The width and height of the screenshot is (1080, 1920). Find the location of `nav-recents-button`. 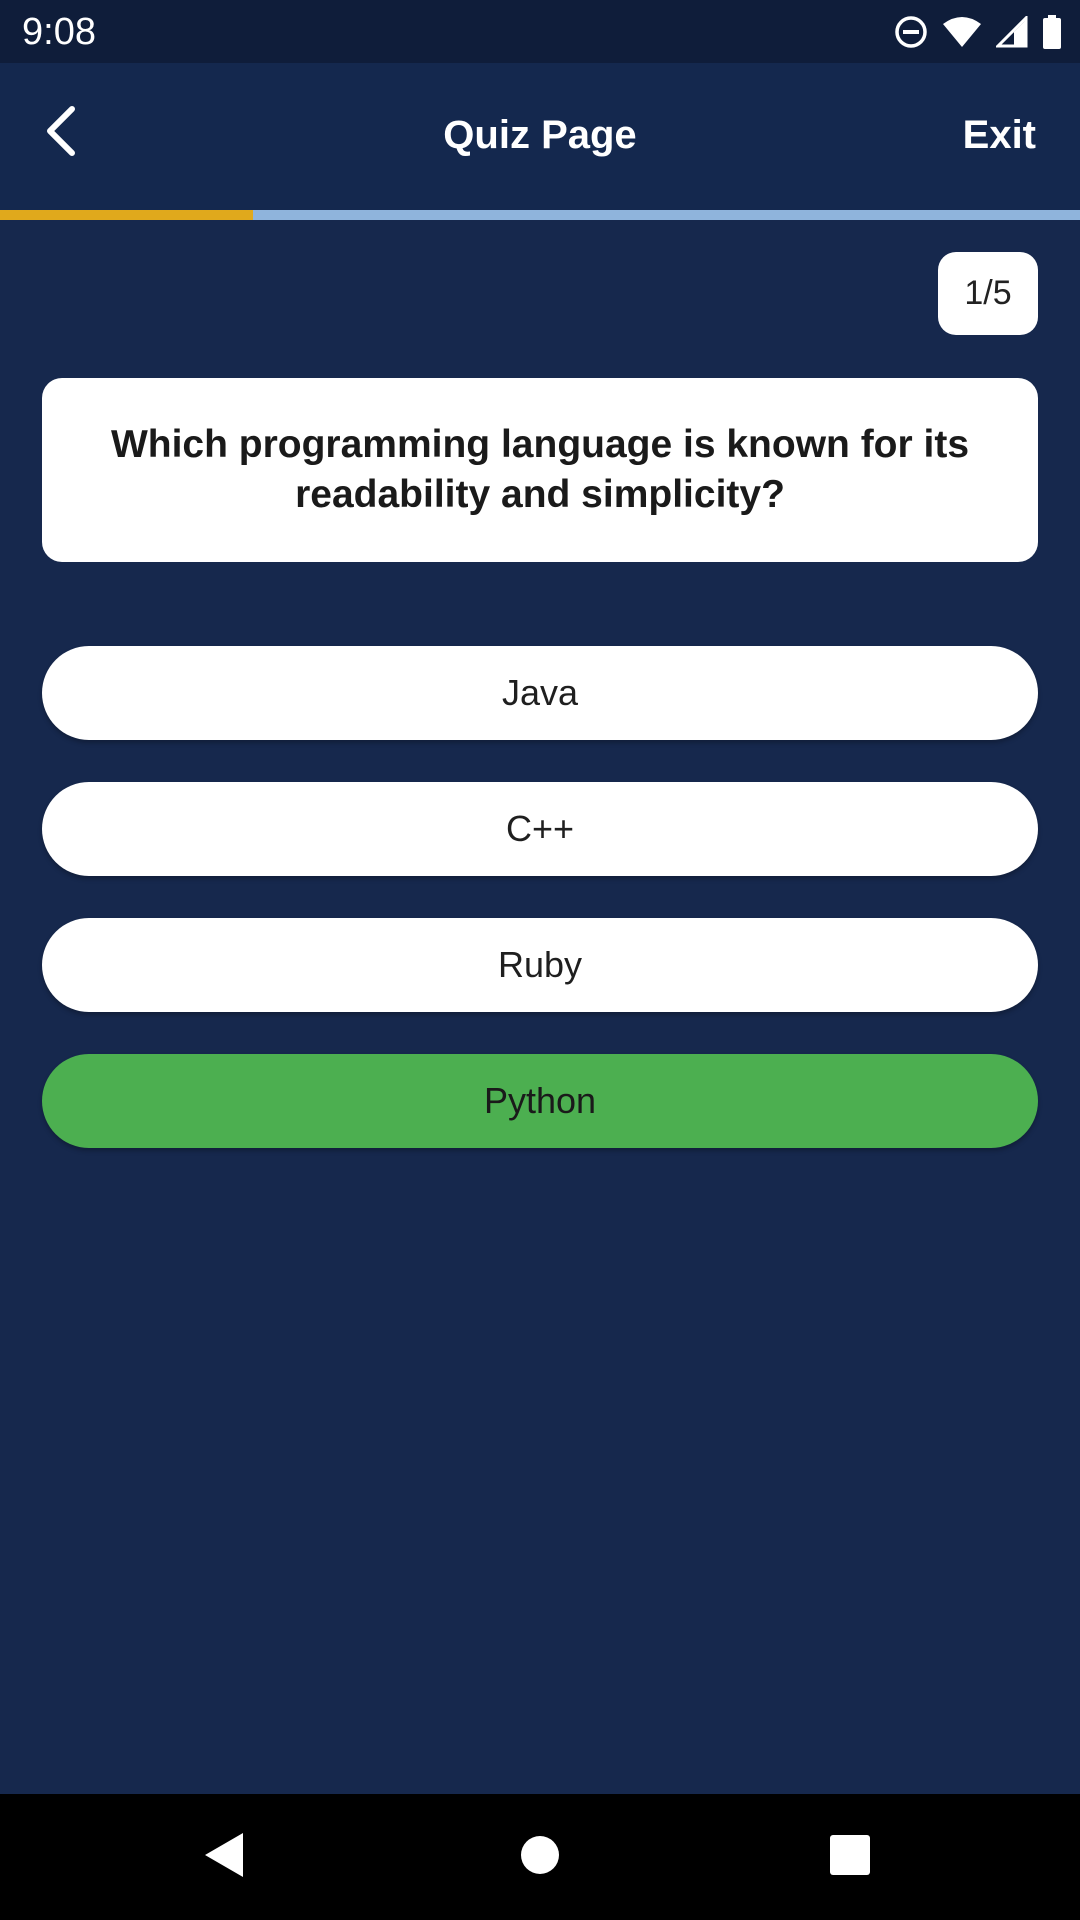

nav-recents-button is located at coordinates (850, 1857).